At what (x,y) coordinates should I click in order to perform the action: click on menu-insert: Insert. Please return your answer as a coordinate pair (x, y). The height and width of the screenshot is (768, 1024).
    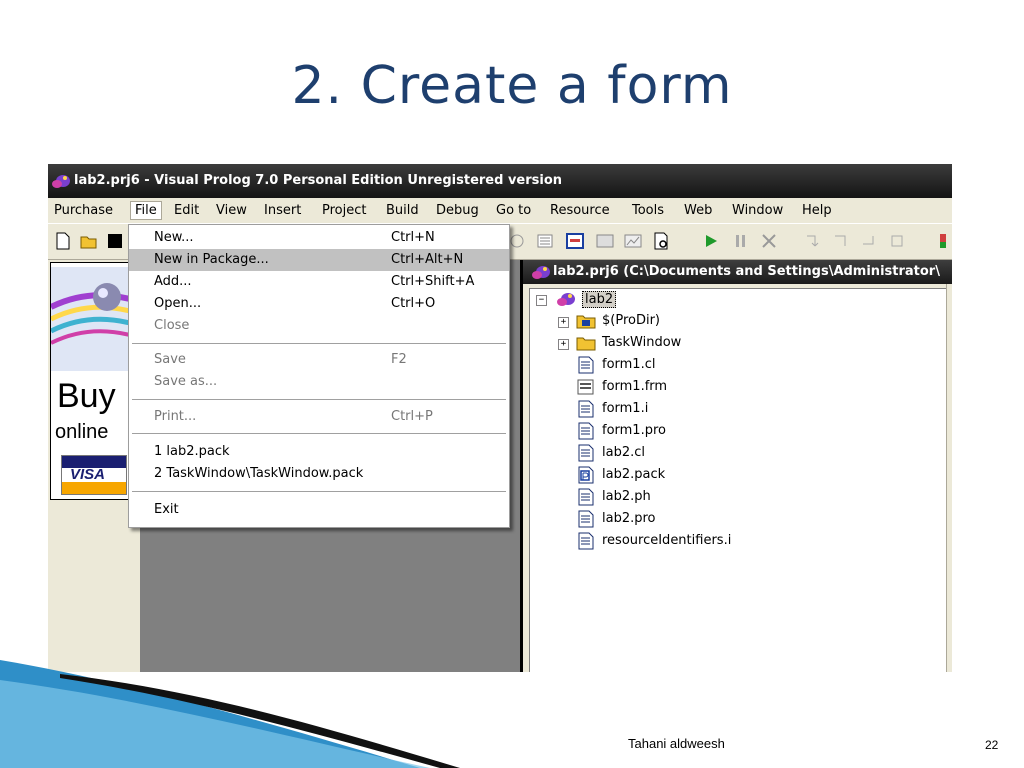
    Looking at the image, I should click on (282, 210).